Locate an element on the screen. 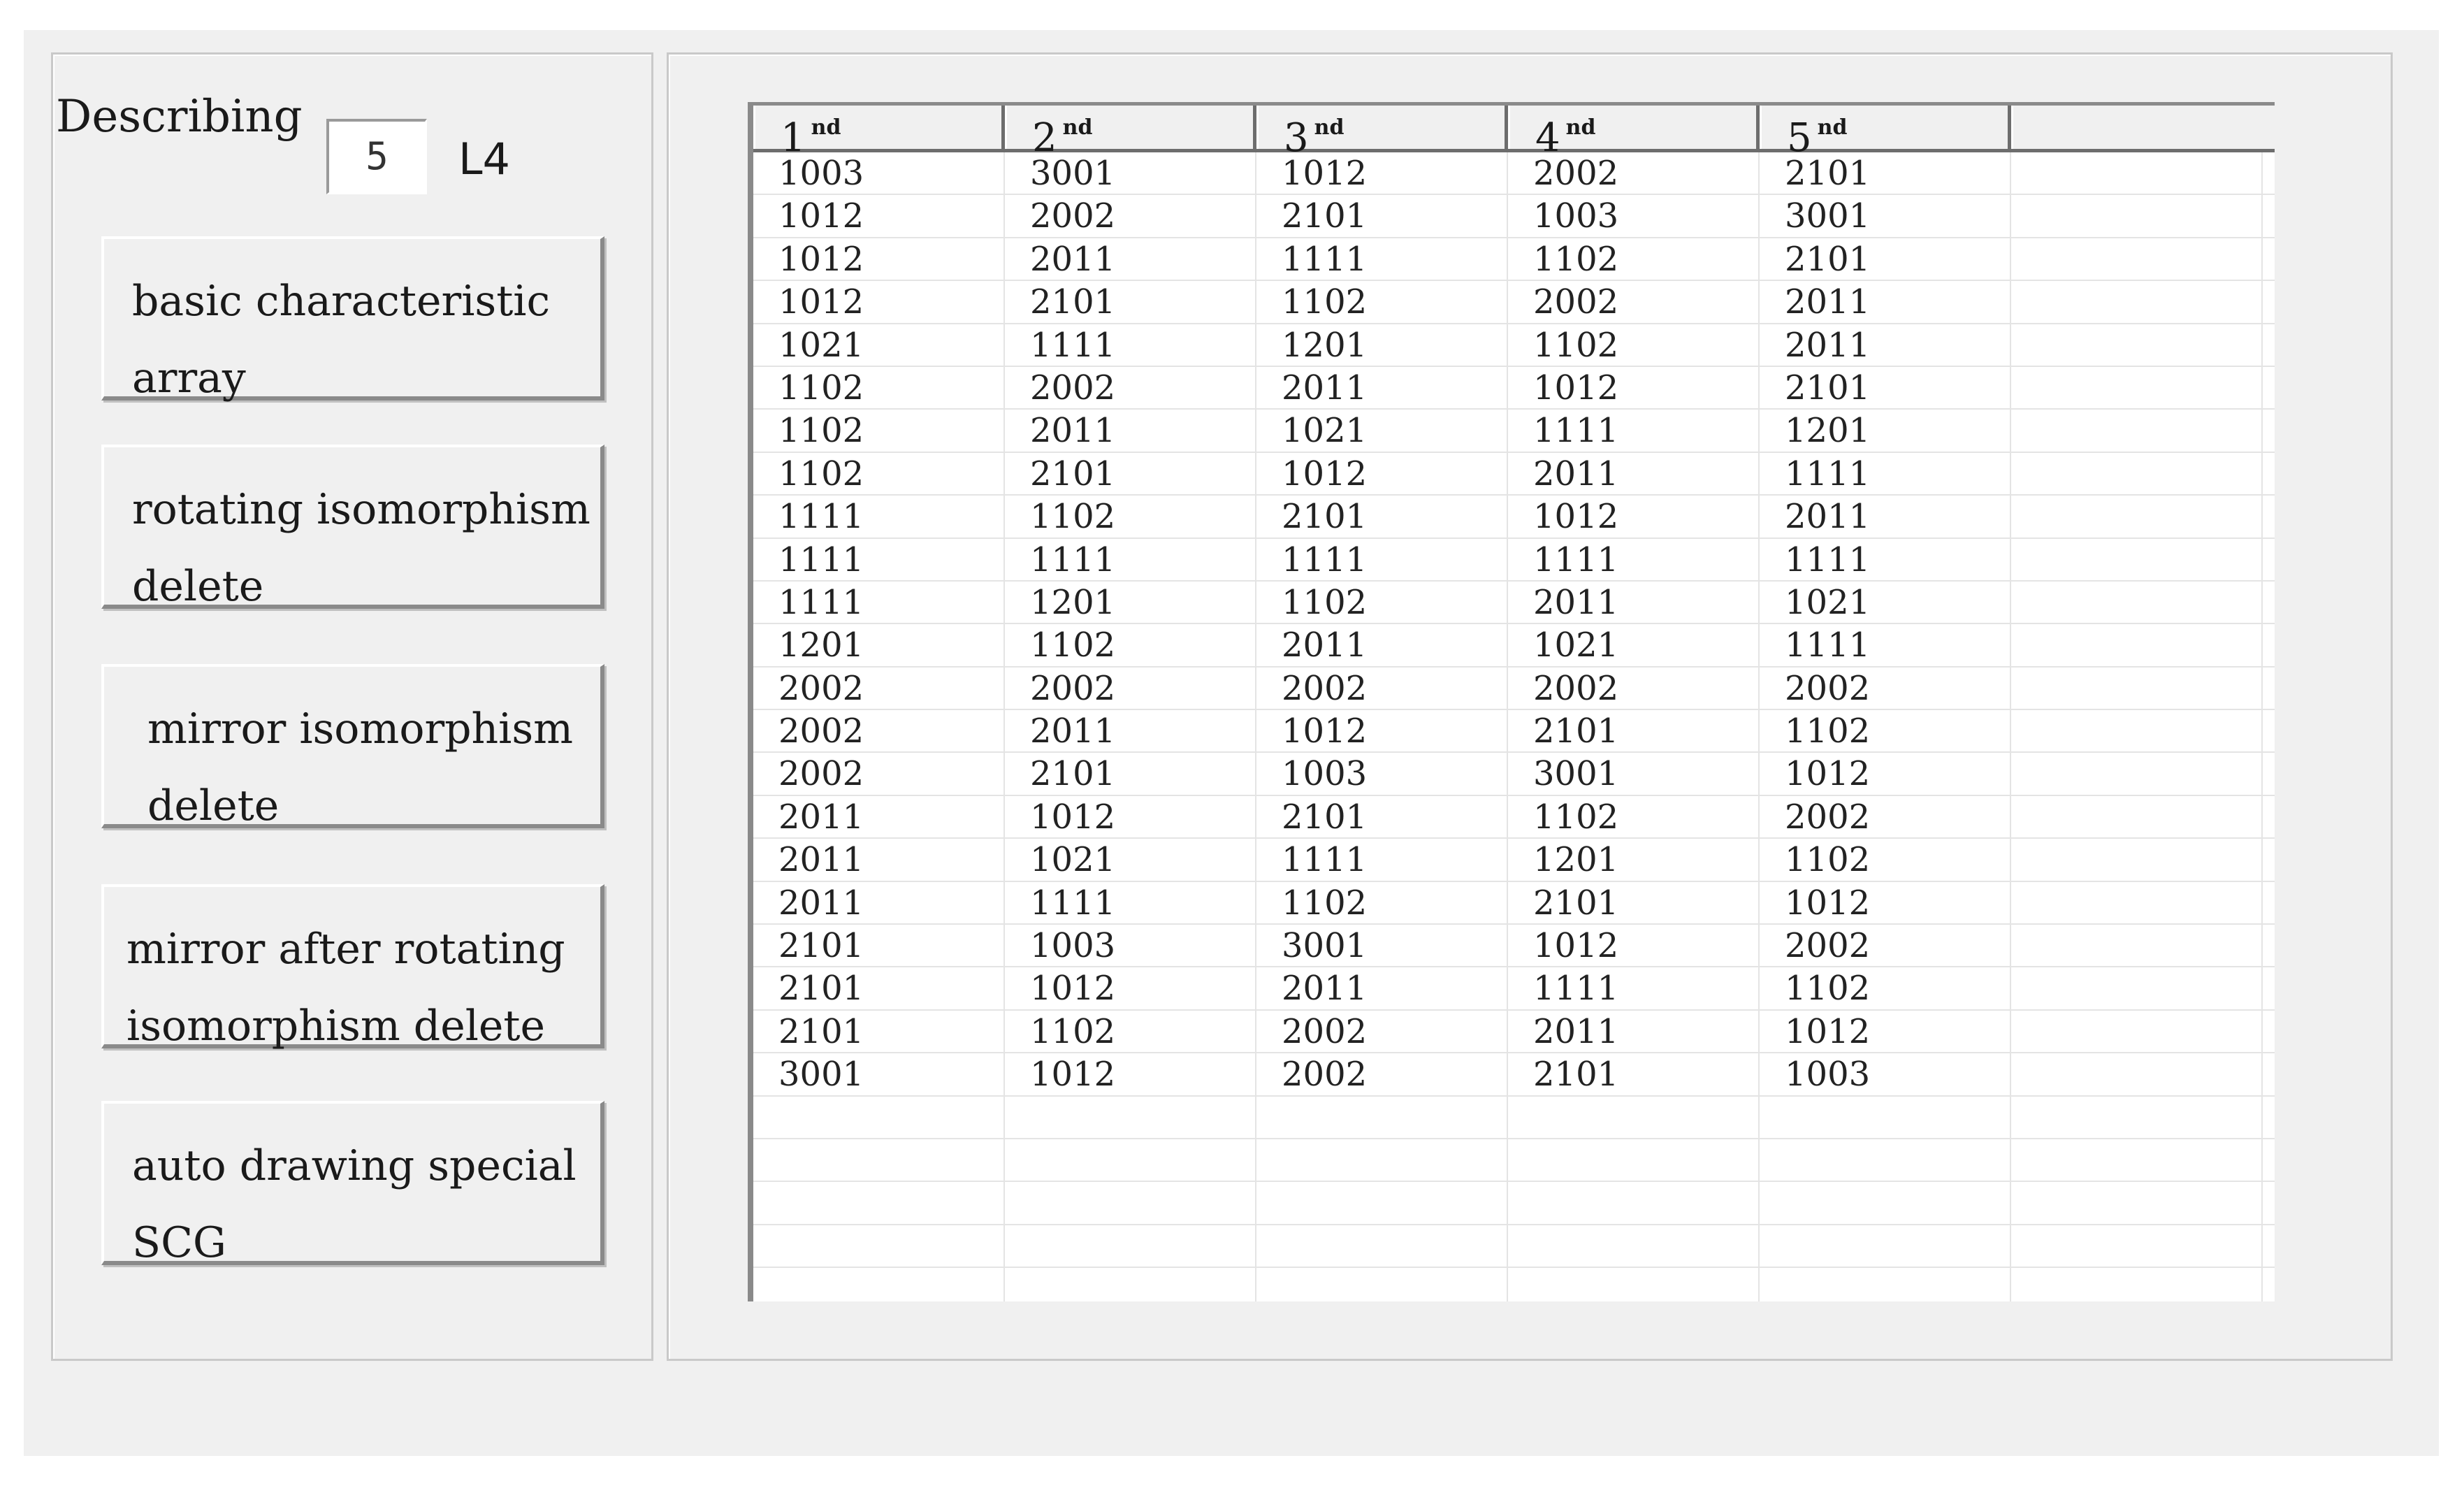 The image size is (2464, 1486). table-header: 1nd 2nd 3nd 4nd 5nd is located at coordinates (1514, 133).